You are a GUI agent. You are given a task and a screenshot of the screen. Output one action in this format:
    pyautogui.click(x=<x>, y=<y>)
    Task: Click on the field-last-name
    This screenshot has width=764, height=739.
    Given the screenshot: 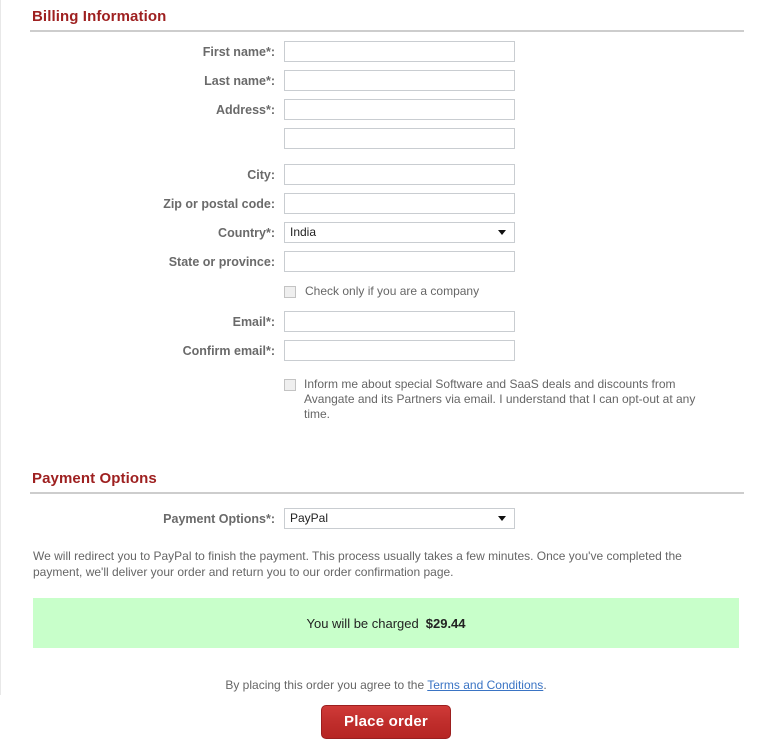 What is the action you would take?
    pyautogui.click(x=399, y=80)
    